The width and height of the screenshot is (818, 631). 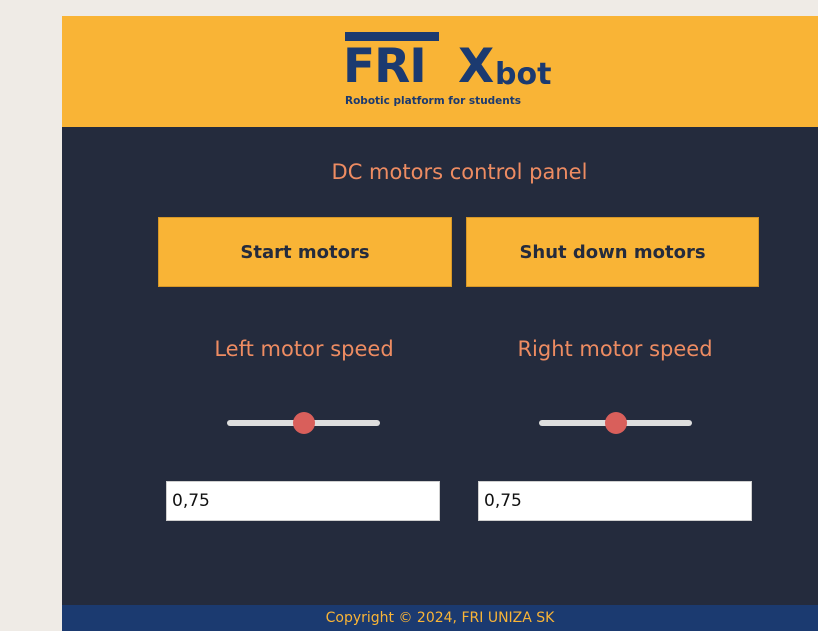 What do you see at coordinates (615, 349) in the screenshot?
I see `right-motor-label: Right motor speed` at bounding box center [615, 349].